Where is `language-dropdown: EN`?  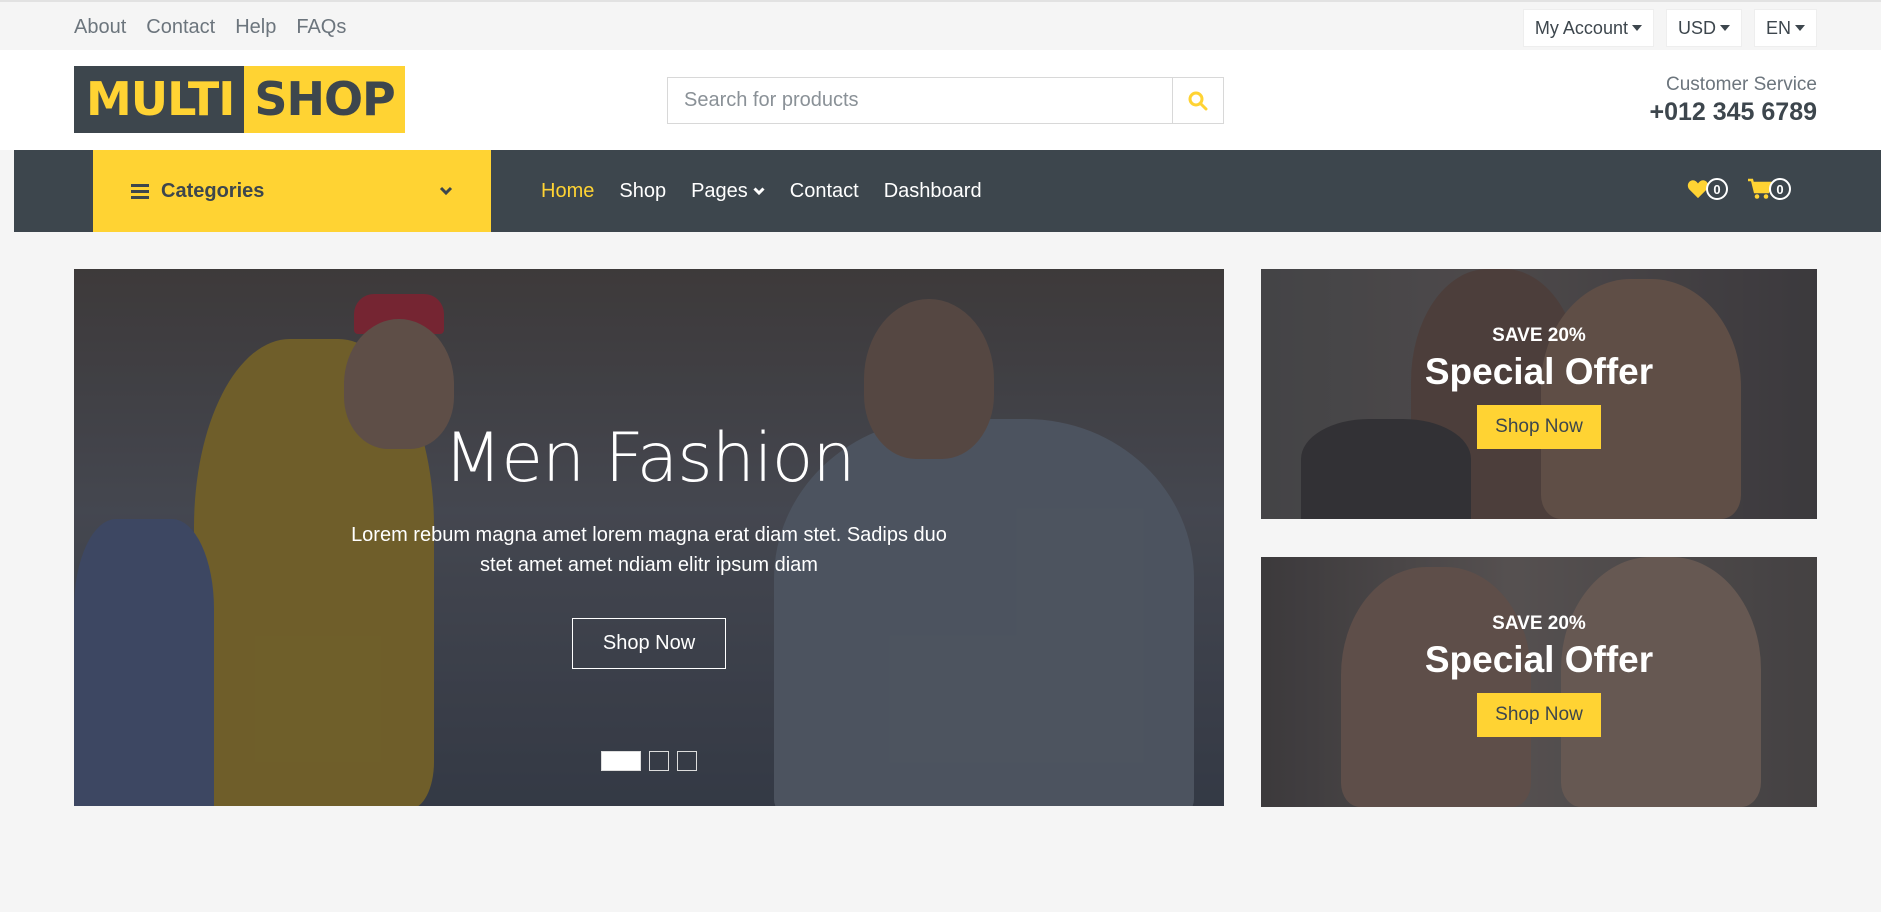 language-dropdown: EN is located at coordinates (1785, 28).